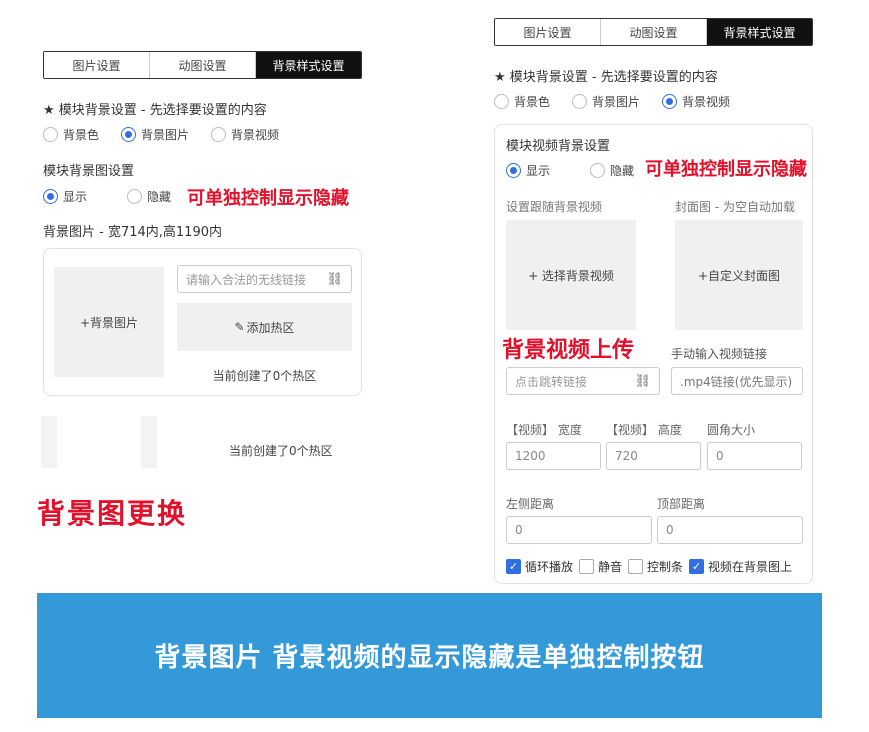  Describe the element at coordinates (132, 232) in the screenshot. I see `bg-image-size-hint: 背景图片 - 宽714内,高1190内` at that location.